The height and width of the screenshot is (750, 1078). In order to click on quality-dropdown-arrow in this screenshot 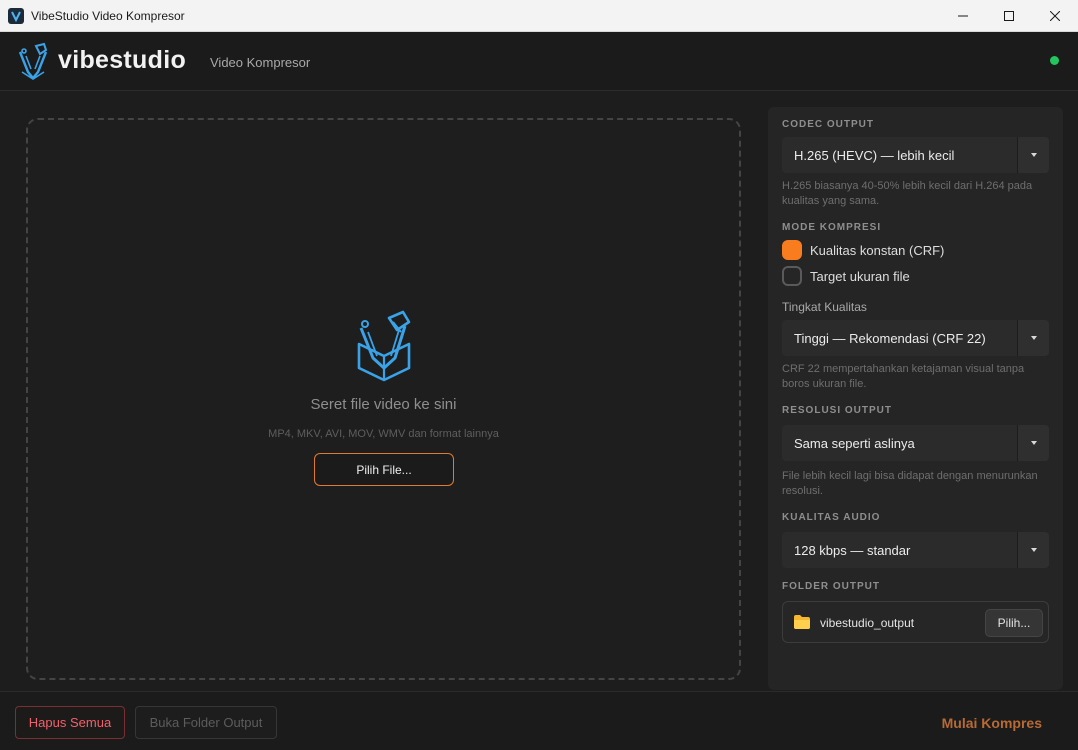, I will do `click(1033, 338)`.